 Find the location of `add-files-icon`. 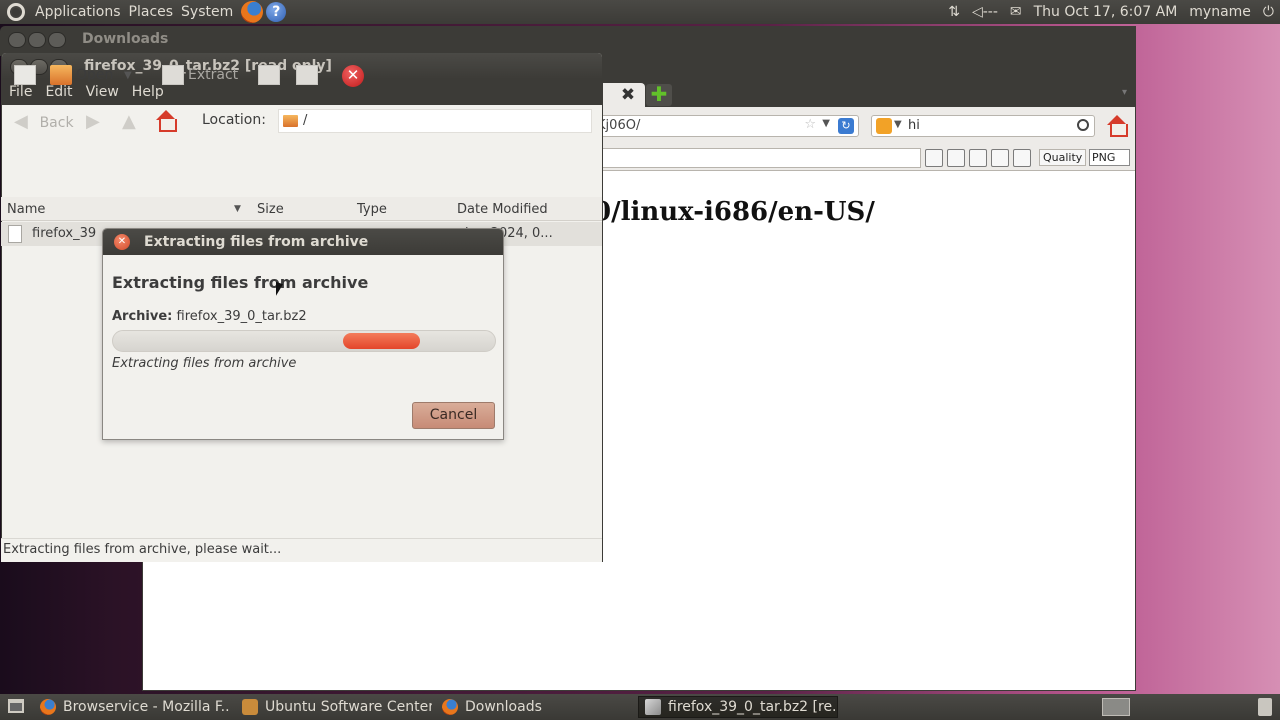

add-files-icon is located at coordinates (269, 75).